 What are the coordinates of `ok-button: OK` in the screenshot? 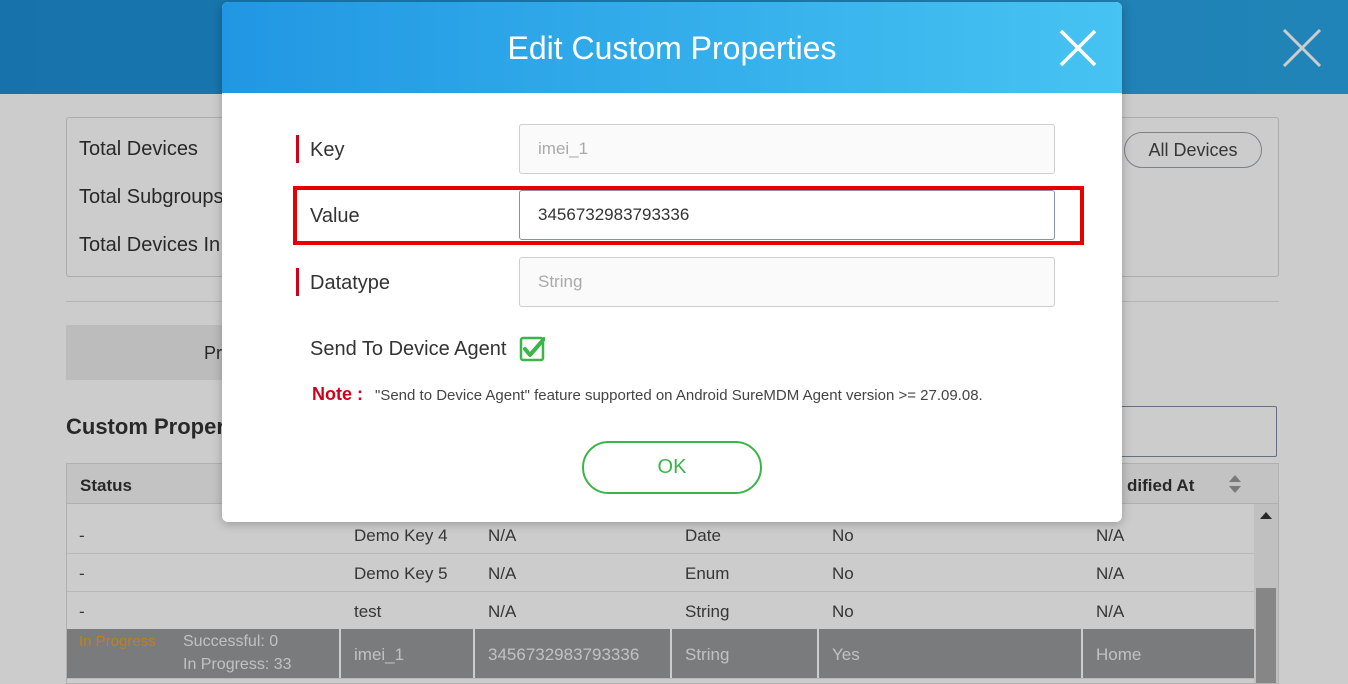 It's located at (672, 467).